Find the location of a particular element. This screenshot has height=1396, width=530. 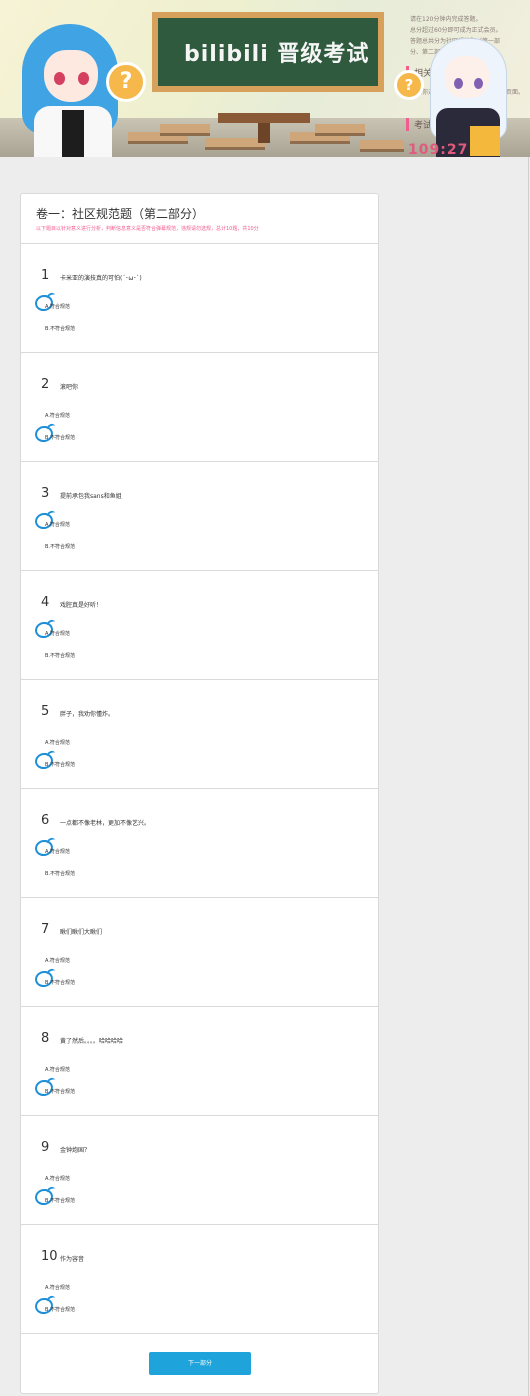

question-number: 2 is located at coordinates (45, 384).